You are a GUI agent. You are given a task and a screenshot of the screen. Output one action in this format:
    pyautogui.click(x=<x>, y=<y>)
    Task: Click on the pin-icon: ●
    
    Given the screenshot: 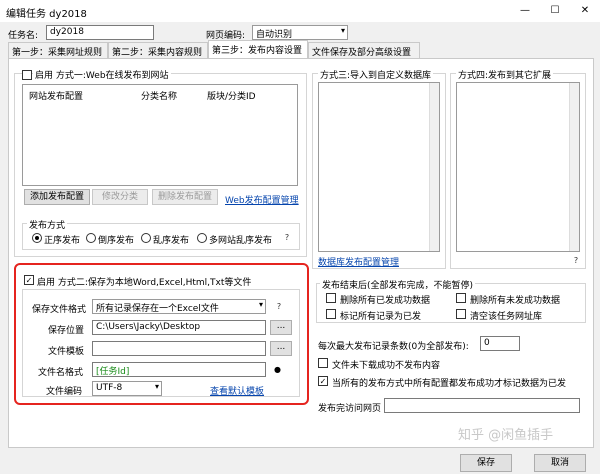 What is the action you would take?
    pyautogui.click(x=277, y=369)
    